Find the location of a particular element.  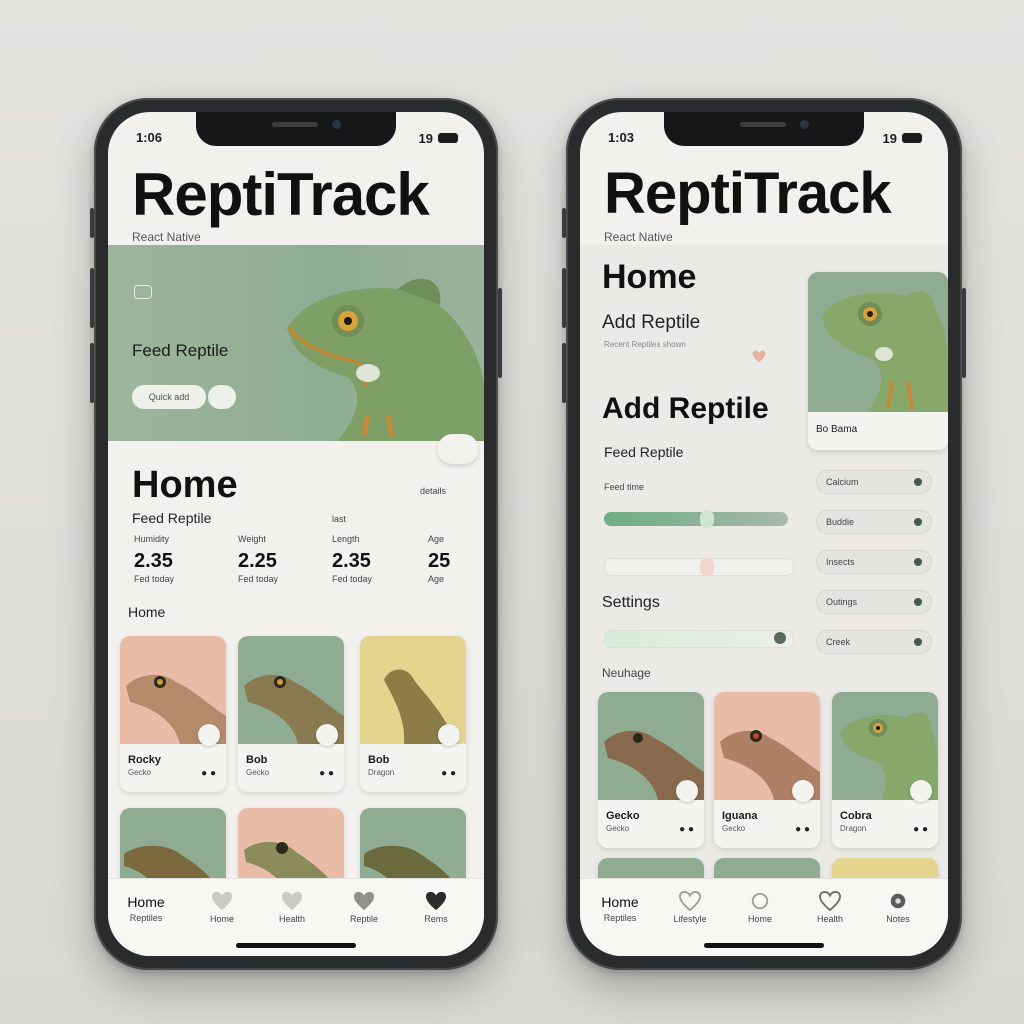

tab-sub: Home is located at coordinates (221, 919).